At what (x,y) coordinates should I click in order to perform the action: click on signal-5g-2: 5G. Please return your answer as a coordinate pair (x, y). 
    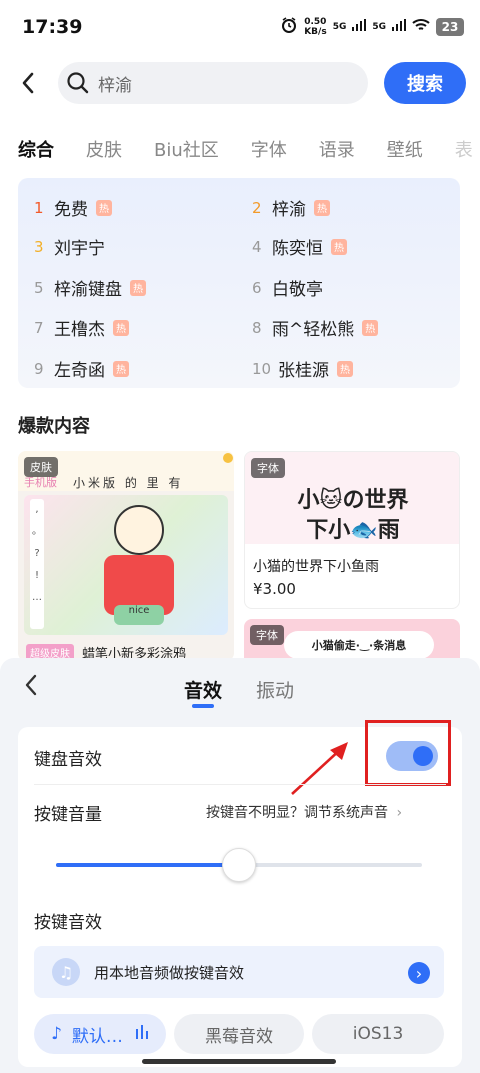
    Looking at the image, I should click on (379, 26).